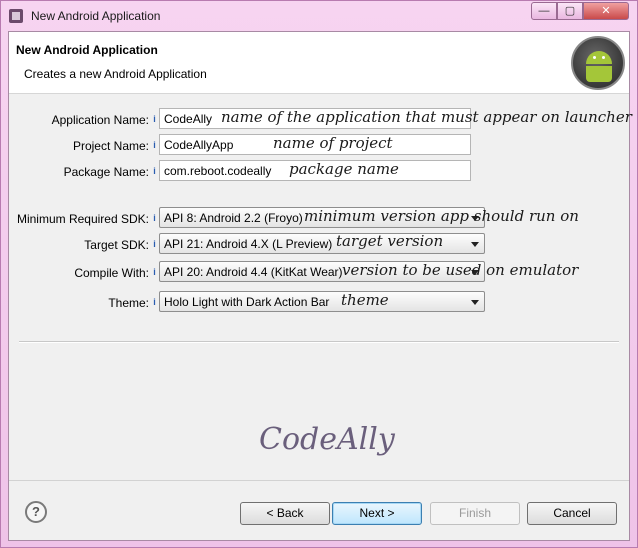 The image size is (638, 548). I want to click on application-name-row: Application Name:, so click(79, 120).